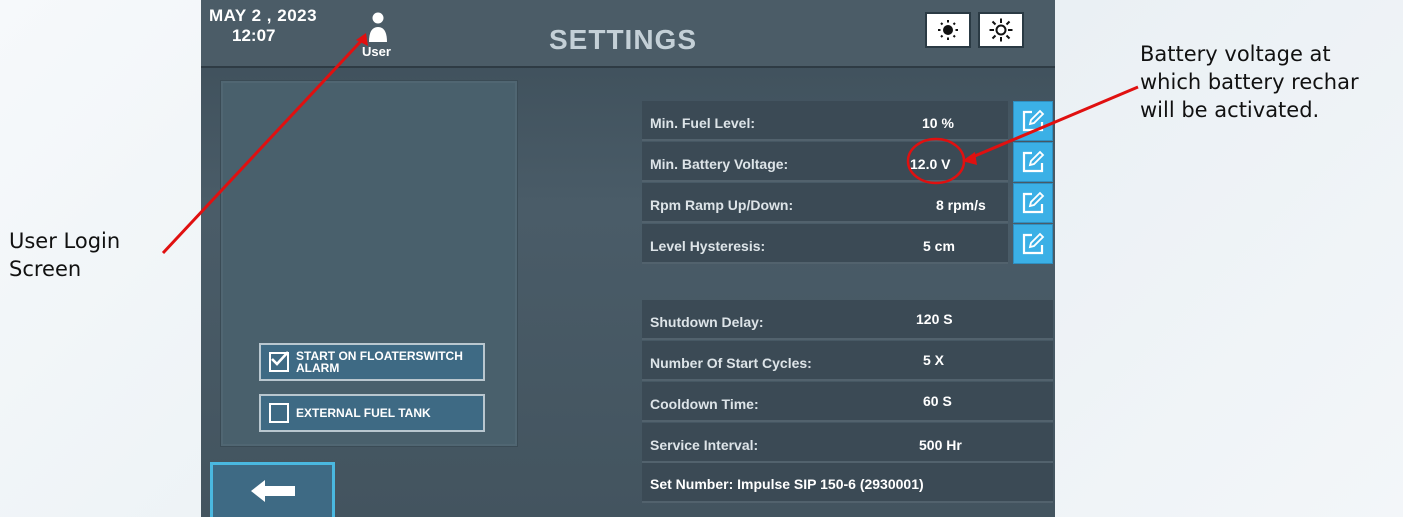 Image resolution: width=1403 pixels, height=517 pixels. I want to click on info-value: 500 Hr, so click(940, 445).